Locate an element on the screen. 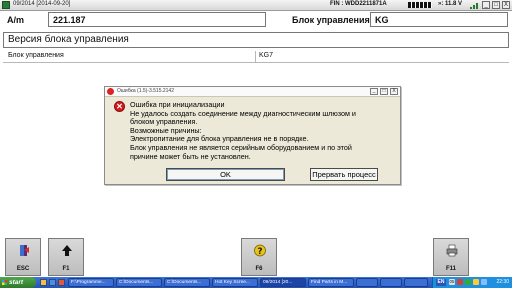  ok-button: OK is located at coordinates (225, 174).